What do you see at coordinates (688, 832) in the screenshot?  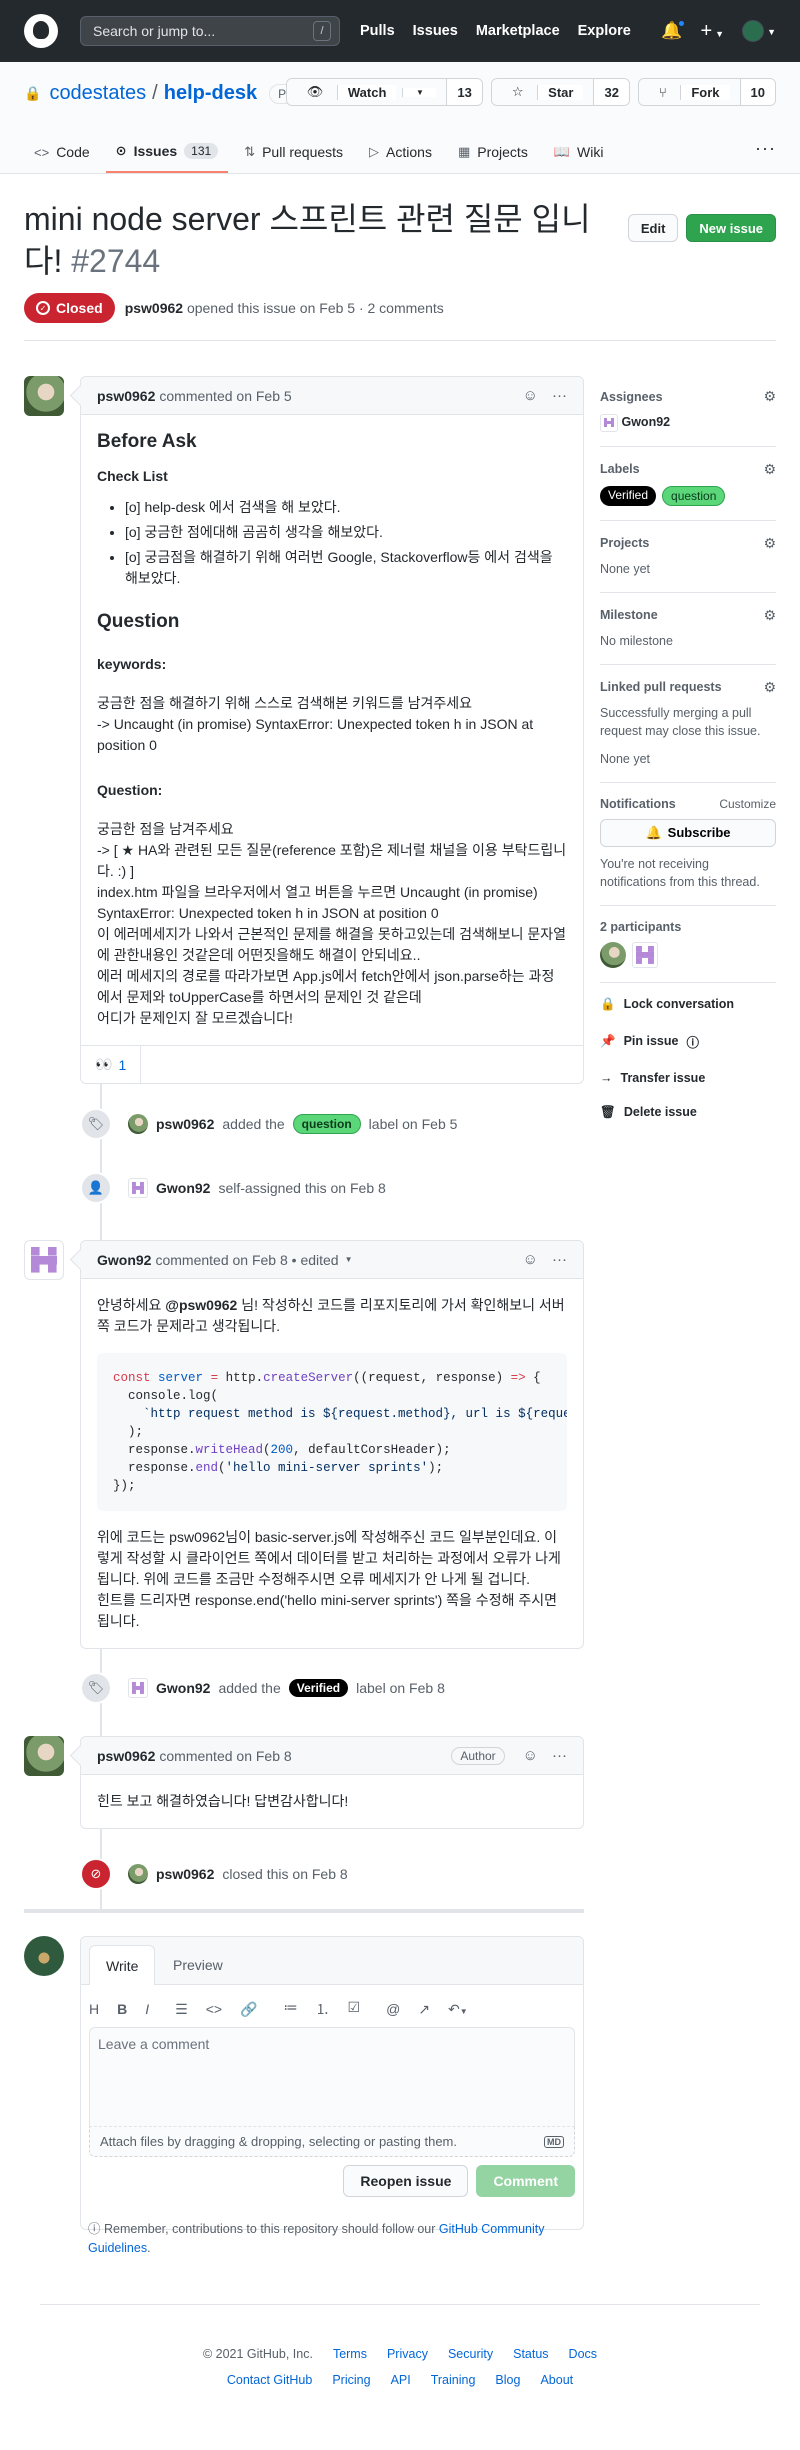 I see `subscribe-button: 🔔 Subscribe` at bounding box center [688, 832].